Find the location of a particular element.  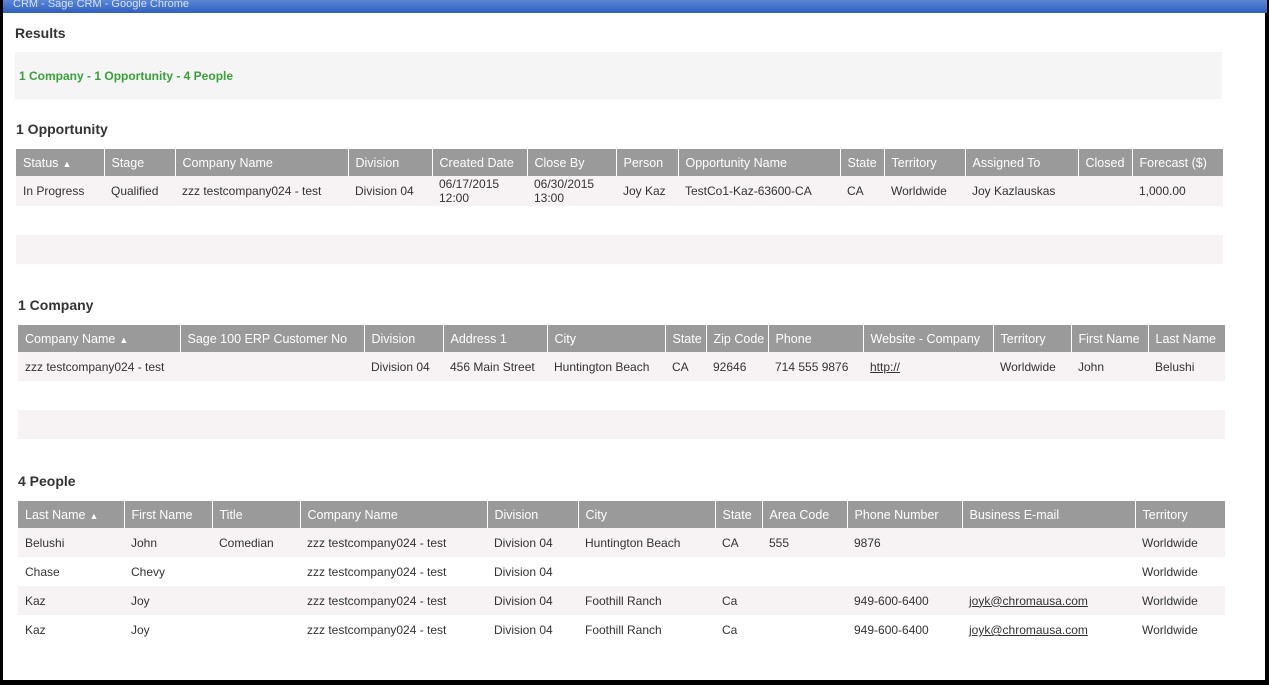

co-col-city: City is located at coordinates (605, 338).